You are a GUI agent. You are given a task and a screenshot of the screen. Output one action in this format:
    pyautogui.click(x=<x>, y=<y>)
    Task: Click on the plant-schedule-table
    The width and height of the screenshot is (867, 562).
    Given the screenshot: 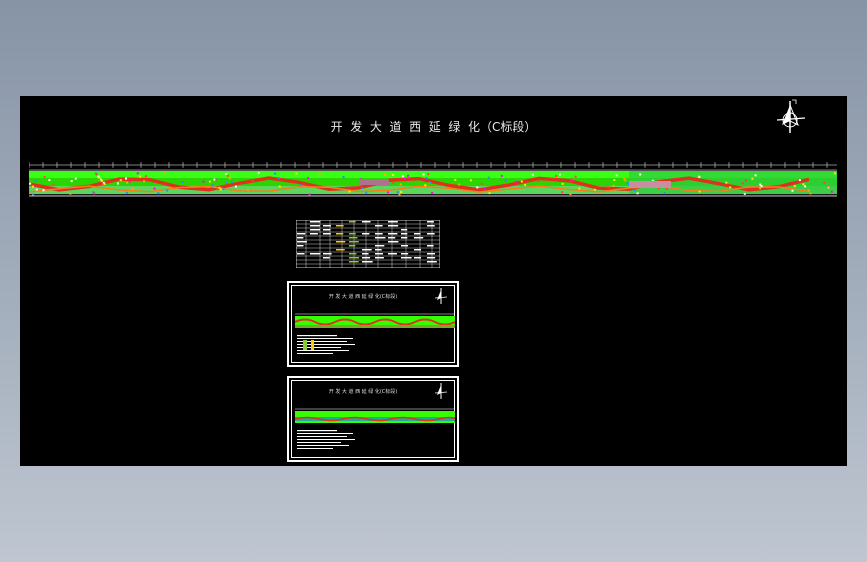 What is the action you would take?
    pyautogui.click(x=368, y=244)
    